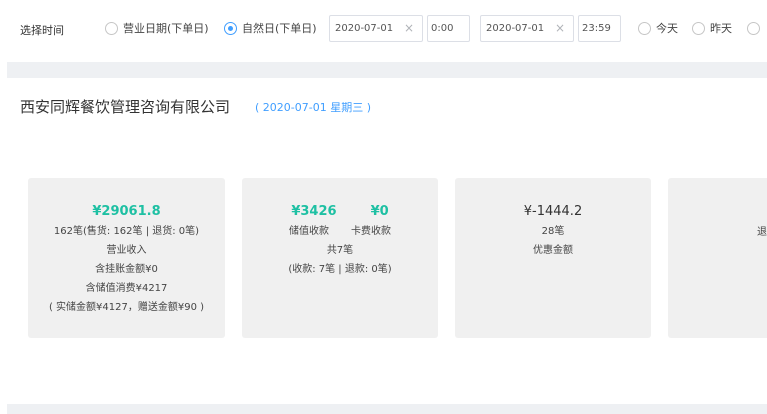  I want to click on filter-label: 选择时间, so click(42, 30).